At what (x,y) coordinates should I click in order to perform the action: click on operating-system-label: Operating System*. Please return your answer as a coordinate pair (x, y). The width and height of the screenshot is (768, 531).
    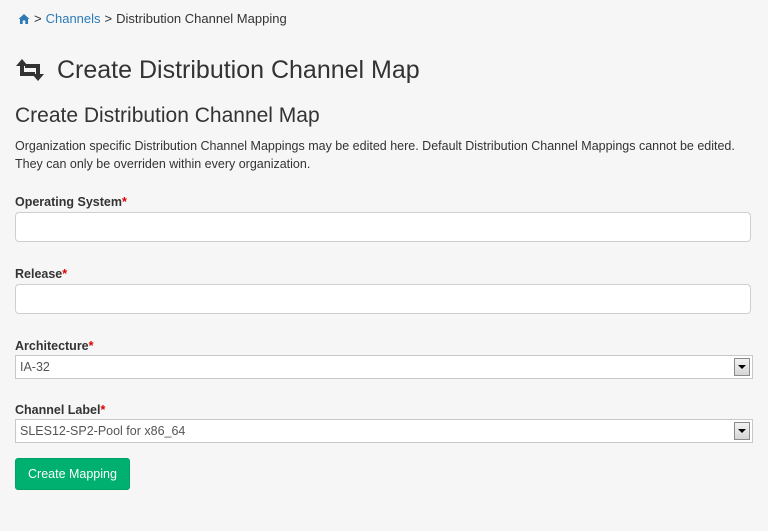
    Looking at the image, I should click on (71, 202).